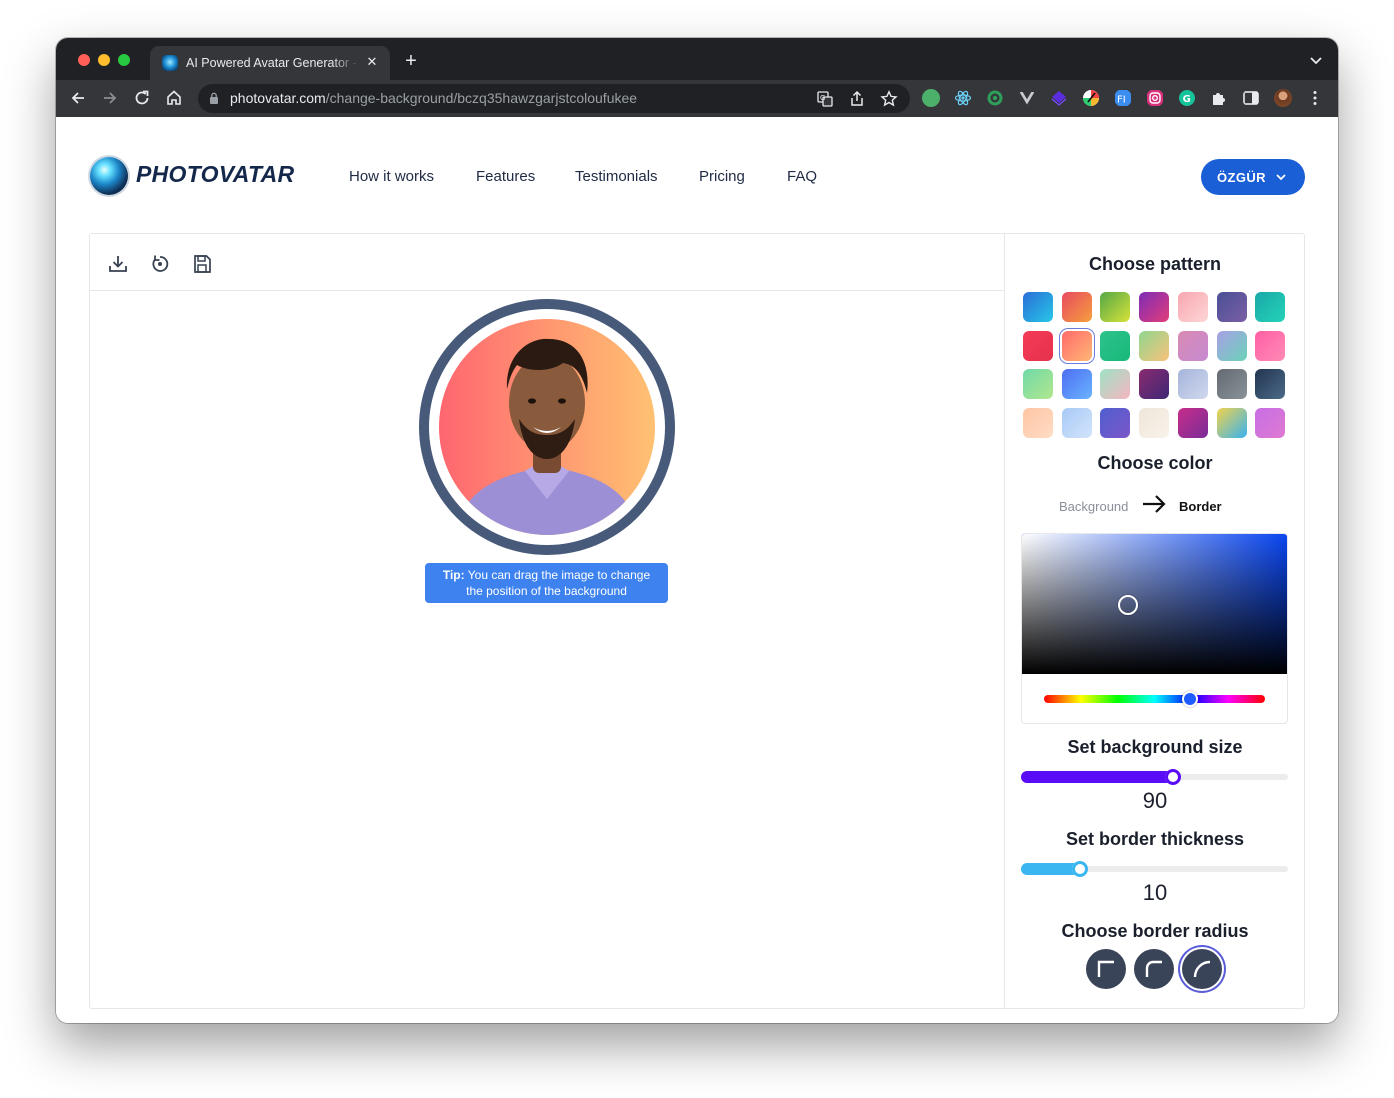  Describe the element at coordinates (616, 176) in the screenshot. I see `nav-testimonials: Testimonials` at that location.